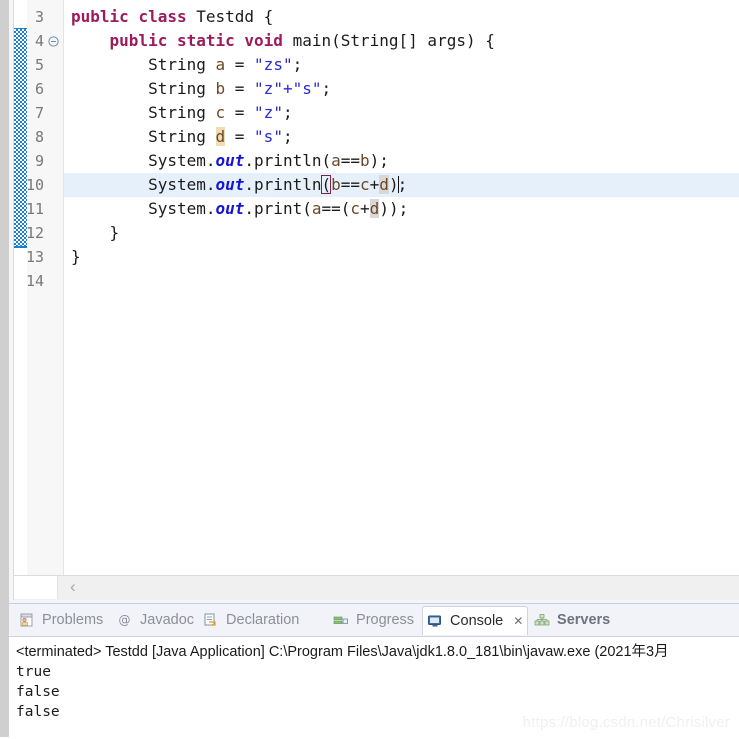 The width and height of the screenshot is (739, 739). Describe the element at coordinates (45, 288) in the screenshot. I see `line-number-gutter: 2 3 4 5 6 7 8 9 10 11 12 13 14` at that location.